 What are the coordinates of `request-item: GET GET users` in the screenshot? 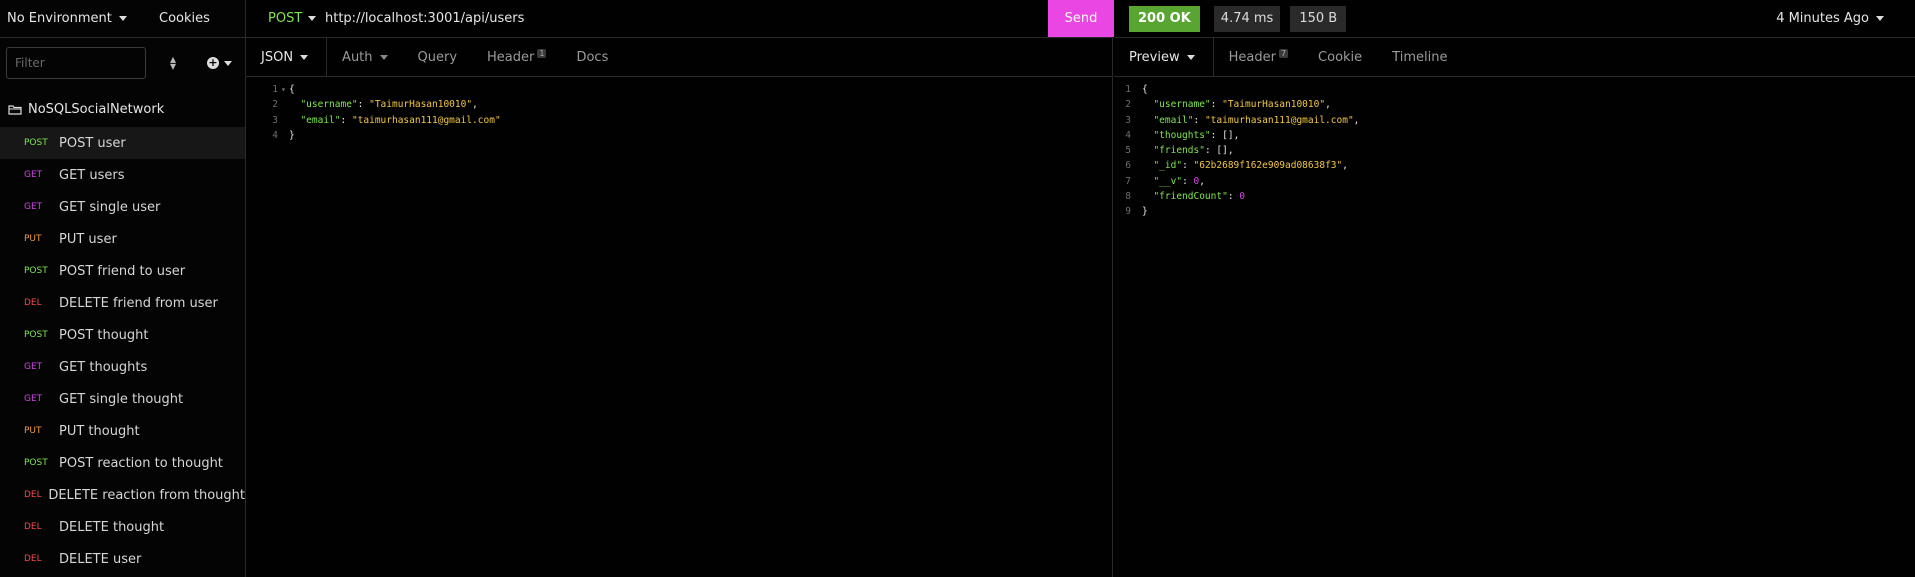 It's located at (122, 175).